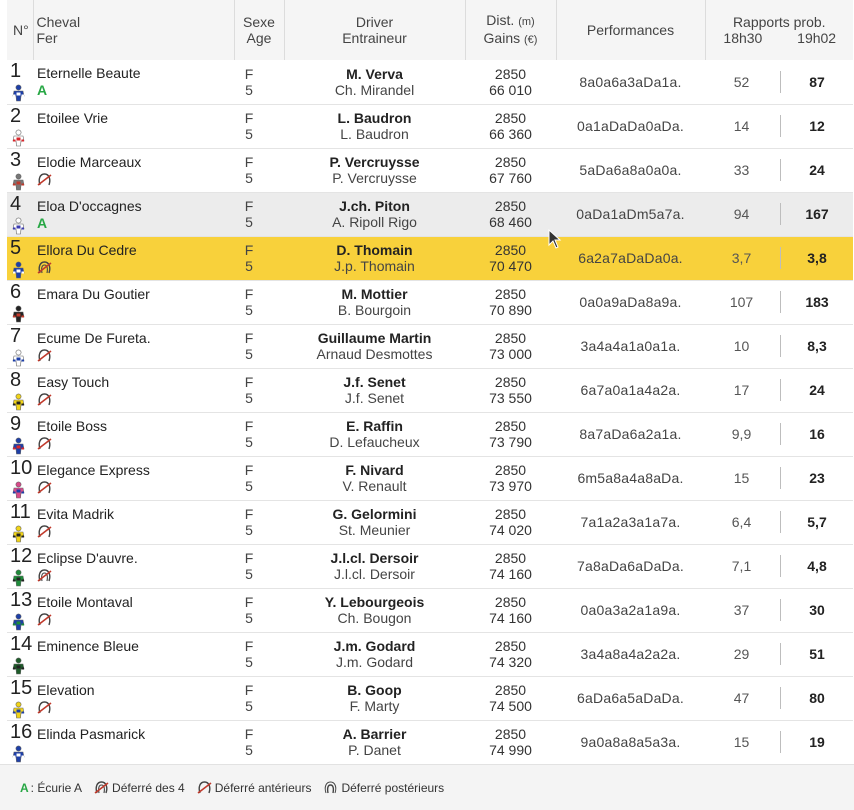  I want to click on horse-name-link: Etoile Boss, so click(135, 426).